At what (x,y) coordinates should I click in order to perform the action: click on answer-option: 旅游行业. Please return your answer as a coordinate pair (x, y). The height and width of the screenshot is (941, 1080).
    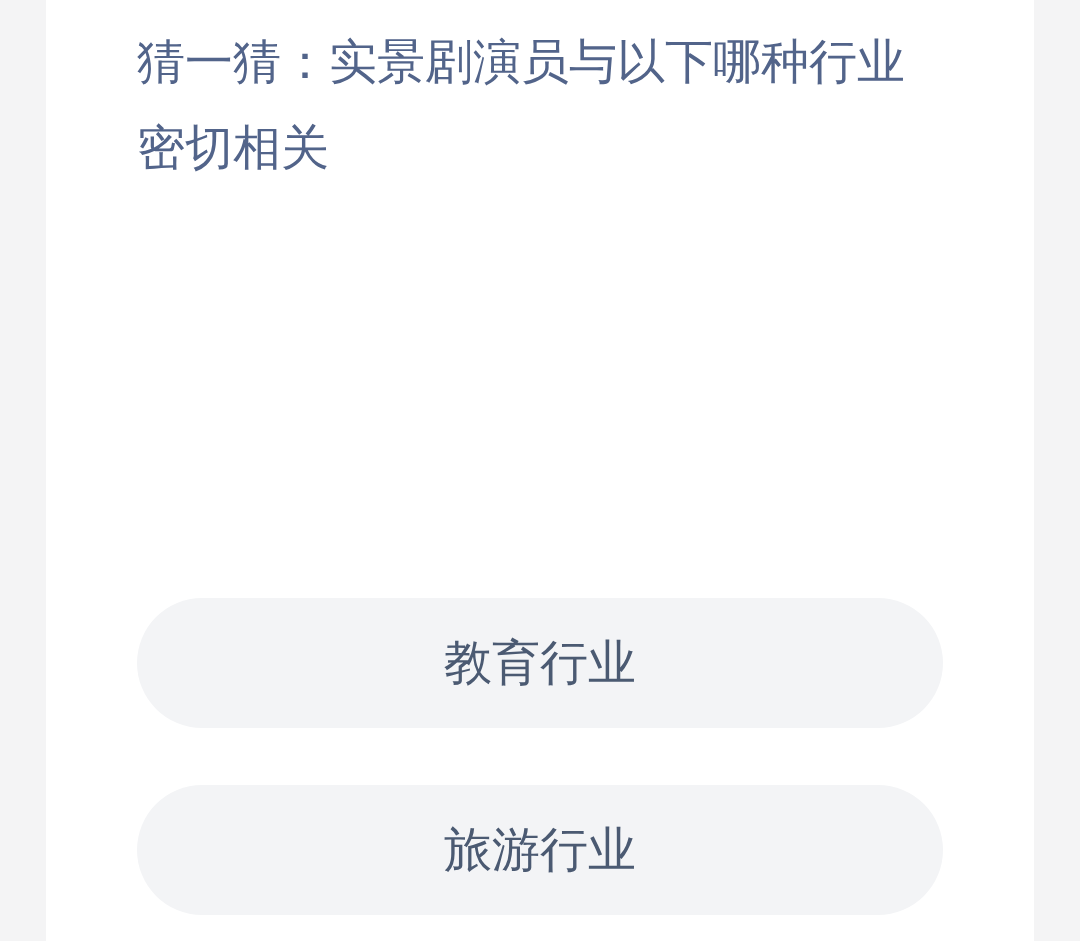
    Looking at the image, I should click on (540, 850).